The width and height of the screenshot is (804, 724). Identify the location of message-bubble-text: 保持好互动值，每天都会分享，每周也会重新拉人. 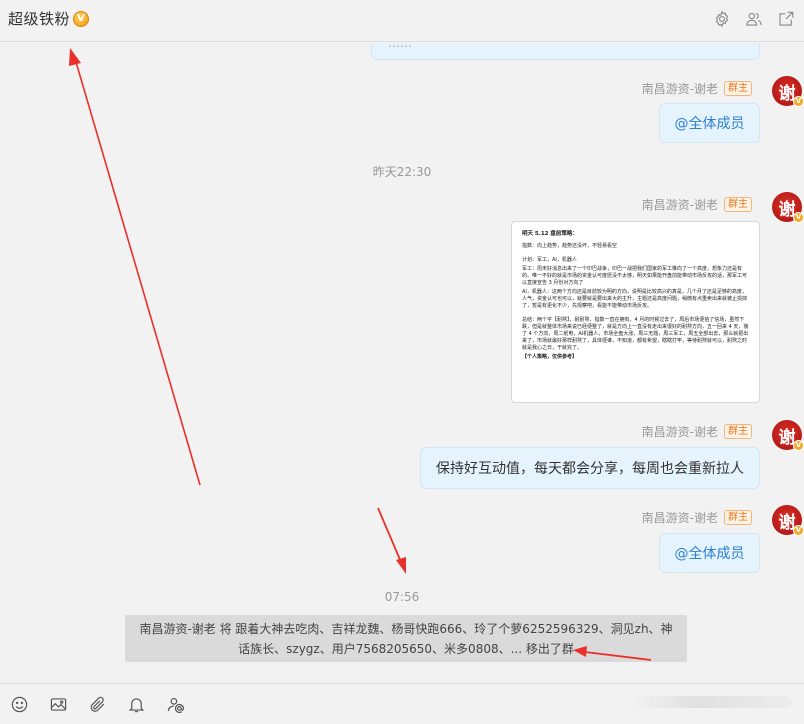
(590, 468).